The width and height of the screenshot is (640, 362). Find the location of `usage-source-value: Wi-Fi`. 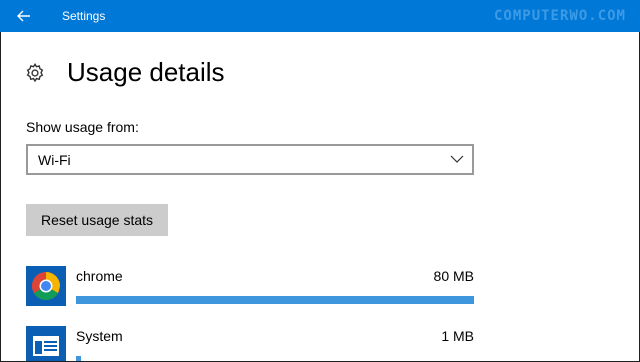

usage-source-value: Wi-Fi is located at coordinates (54, 160).